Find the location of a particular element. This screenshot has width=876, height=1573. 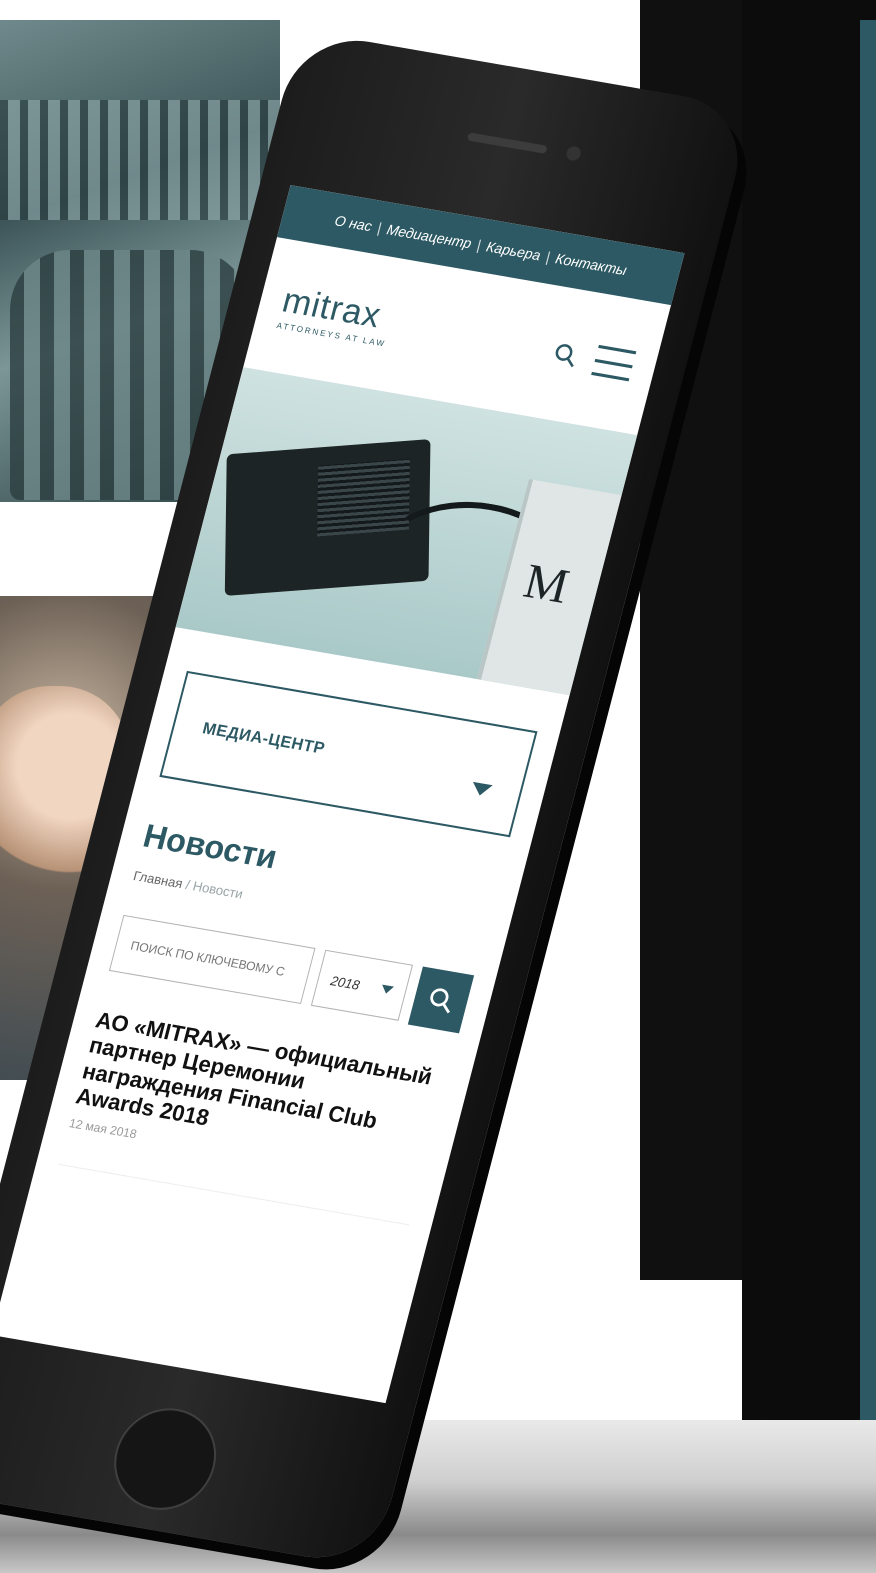

section-dropdown: МЕДИА-ЦЕНТР is located at coordinates (348, 754).